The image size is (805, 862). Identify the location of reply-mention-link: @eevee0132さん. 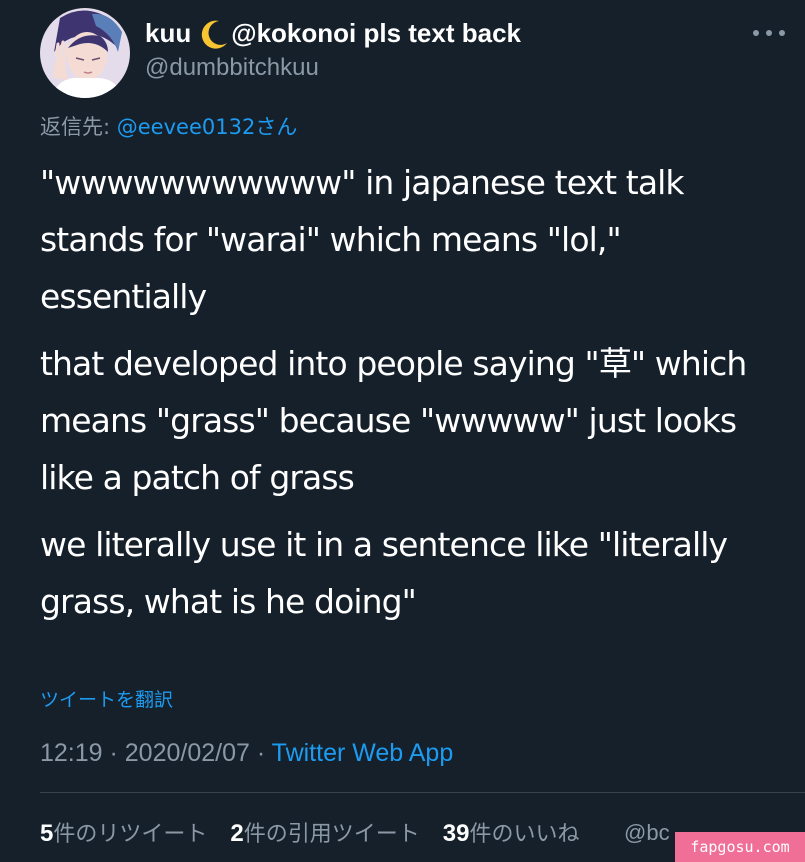
(207, 127).